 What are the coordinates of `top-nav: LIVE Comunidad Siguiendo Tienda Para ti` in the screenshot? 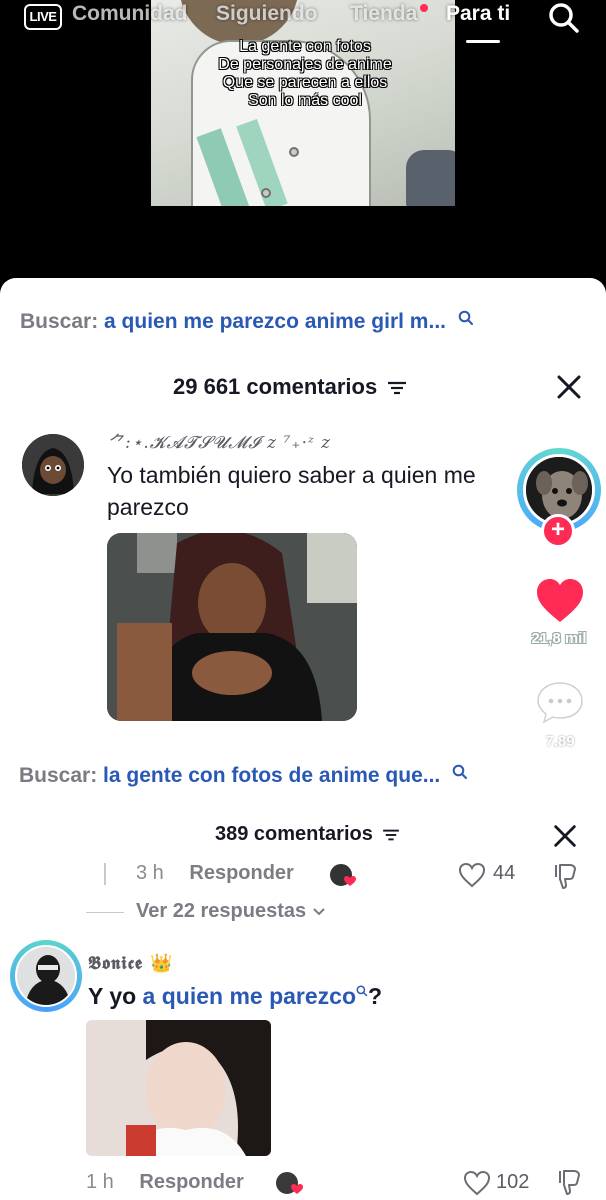 It's located at (303, 24).